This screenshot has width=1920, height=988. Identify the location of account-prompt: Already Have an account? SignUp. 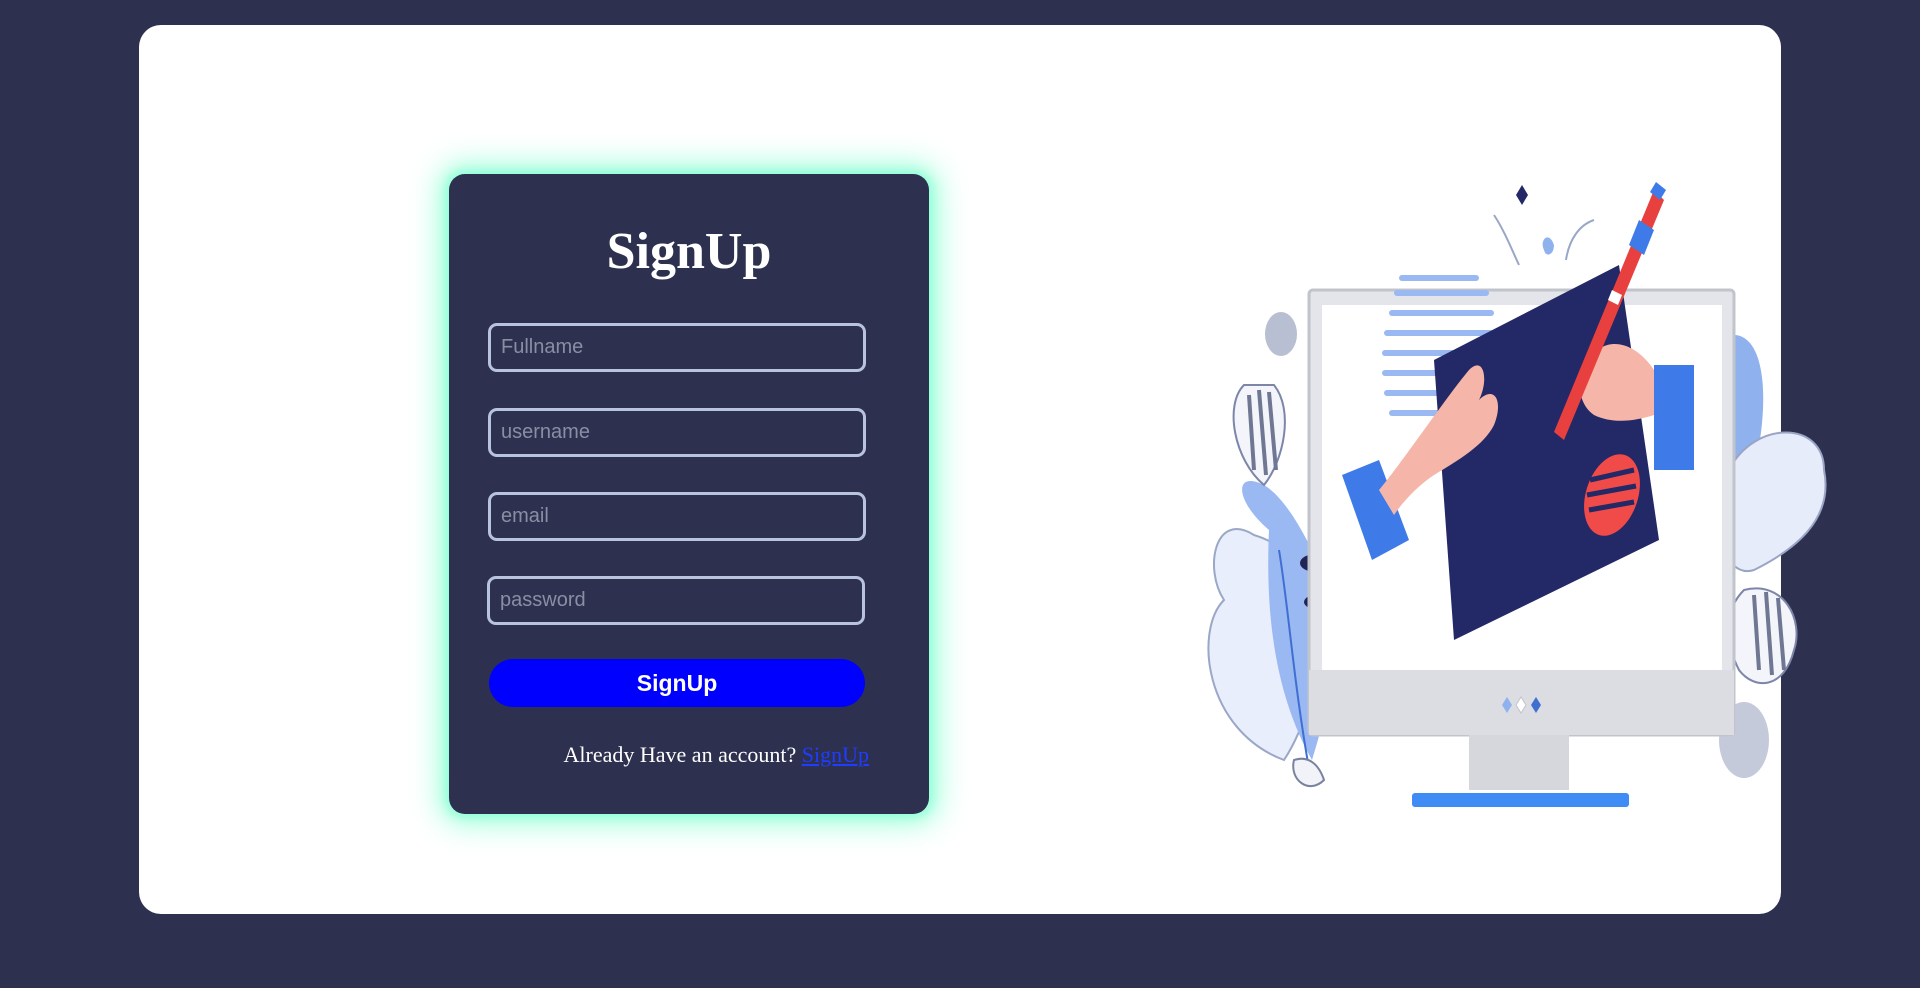
(659, 755).